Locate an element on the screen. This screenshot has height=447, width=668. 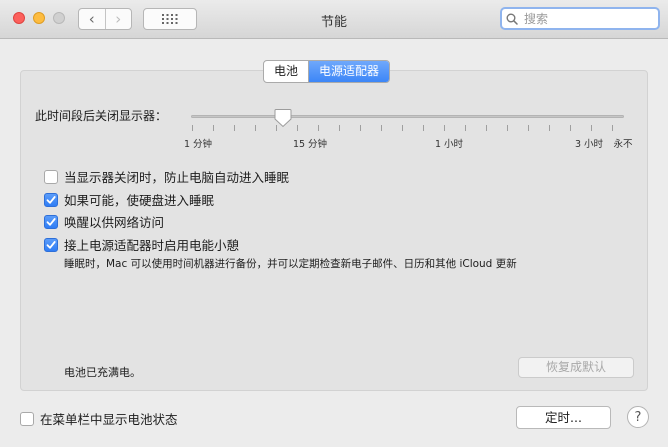
tab-power-adapter: 电源适配器 is located at coordinates (349, 71).